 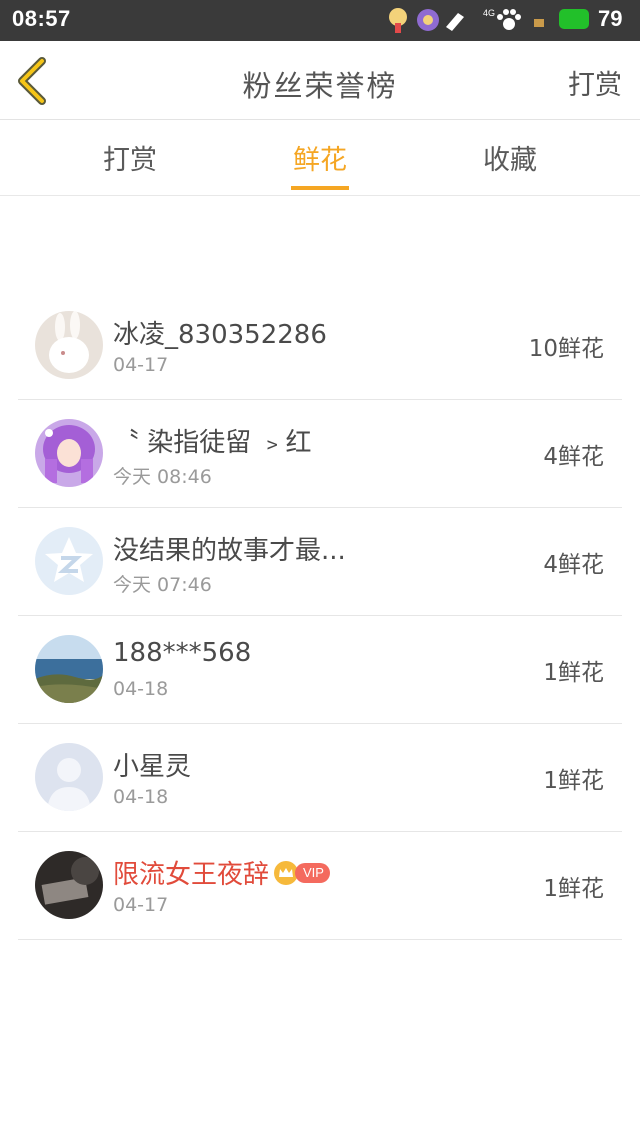 I want to click on anime-girl-avatar-icon, so click(x=69, y=453).